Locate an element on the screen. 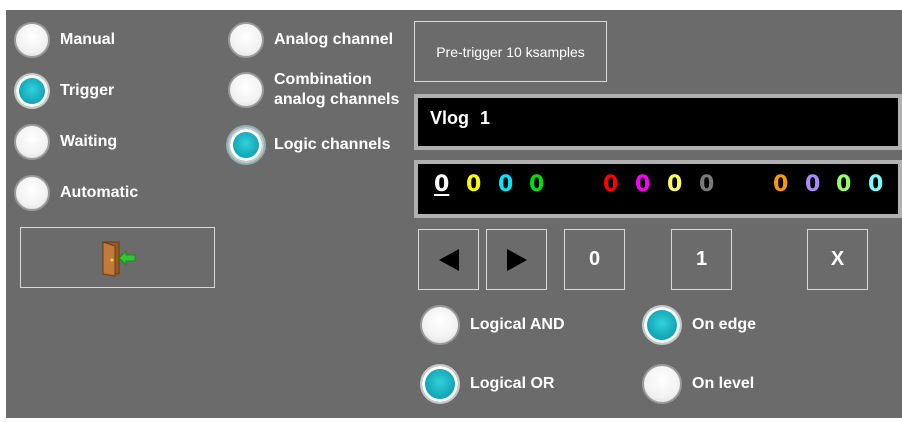 The width and height of the screenshot is (902, 422). radio-label: Automatic is located at coordinates (99, 192).